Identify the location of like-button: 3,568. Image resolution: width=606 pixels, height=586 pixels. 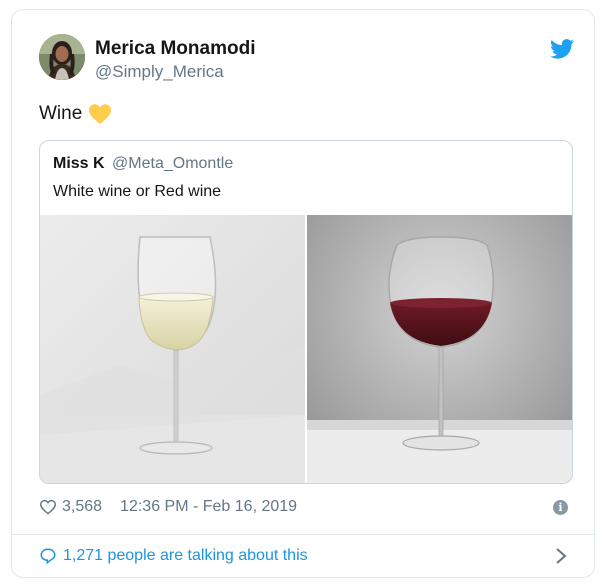
(70, 507).